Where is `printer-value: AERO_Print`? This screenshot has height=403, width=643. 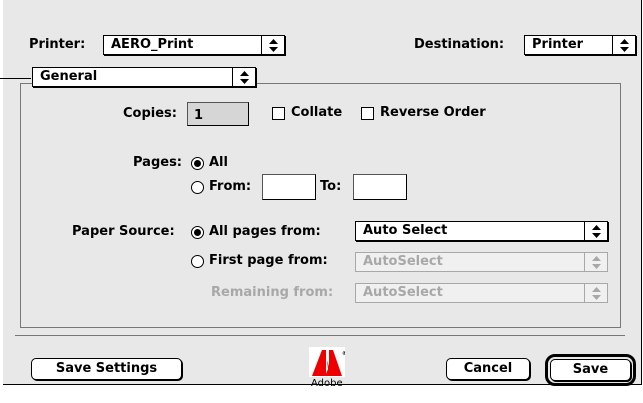
printer-value: AERO_Print is located at coordinates (152, 44).